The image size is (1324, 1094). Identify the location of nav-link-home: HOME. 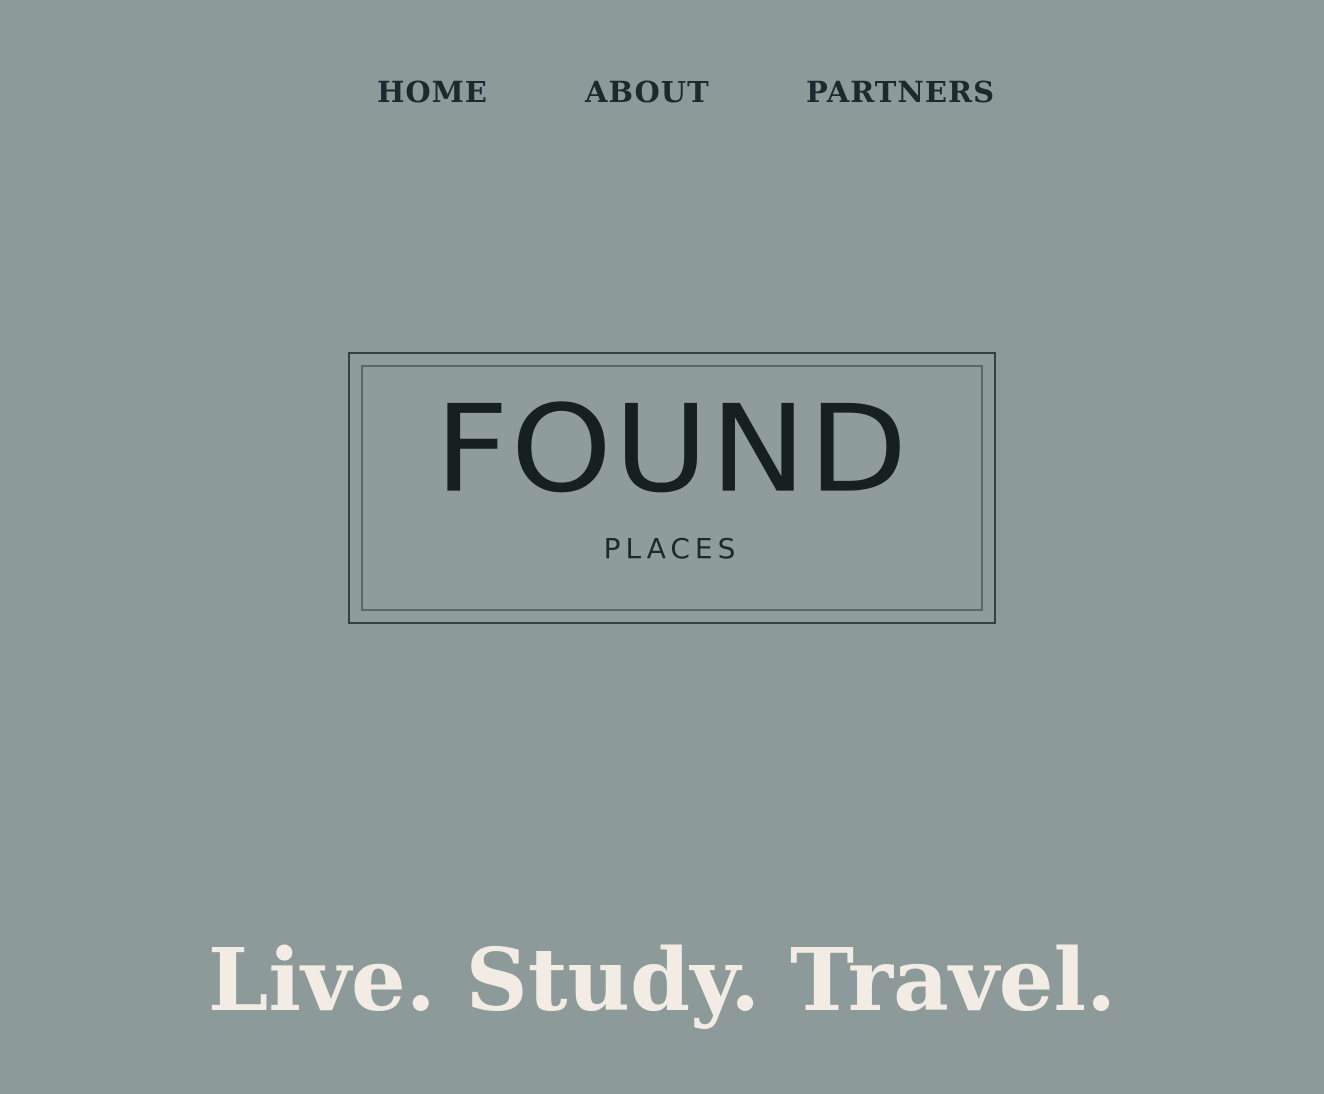
(432, 92).